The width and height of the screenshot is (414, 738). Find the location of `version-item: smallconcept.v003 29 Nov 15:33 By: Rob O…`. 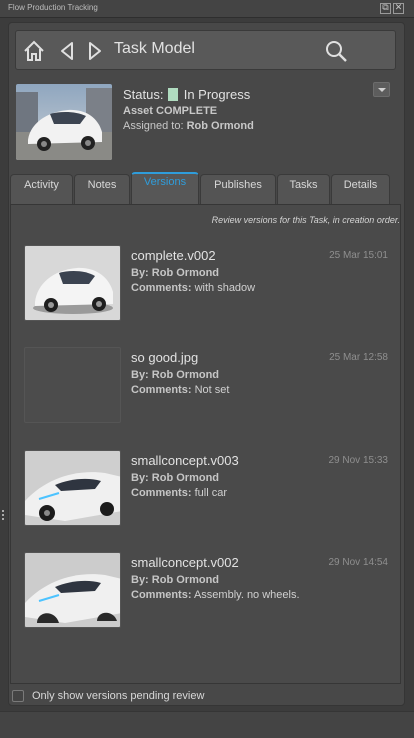

version-item: smallconcept.v003 29 Nov 15:33 By: Rob O… is located at coordinates (209, 489).